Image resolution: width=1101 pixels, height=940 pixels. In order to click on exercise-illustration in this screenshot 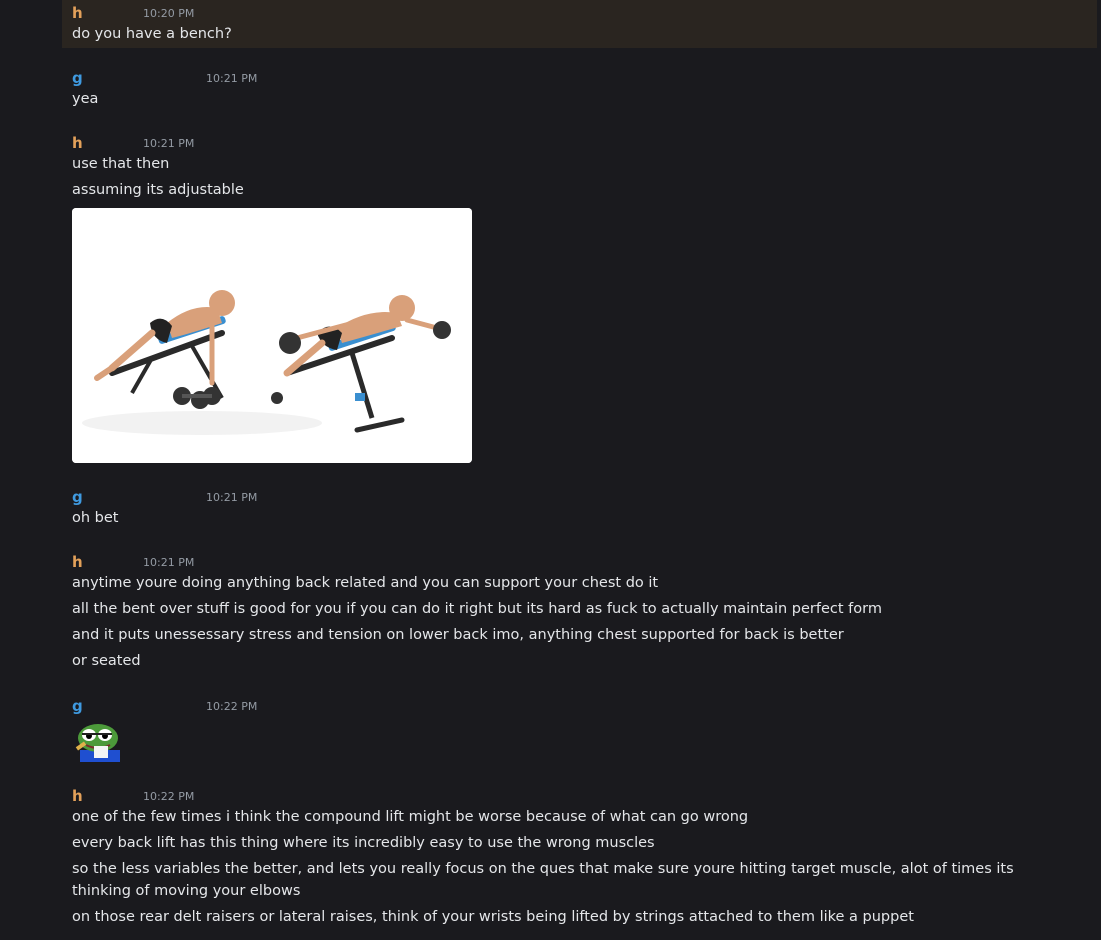, I will do `click(272, 335)`.